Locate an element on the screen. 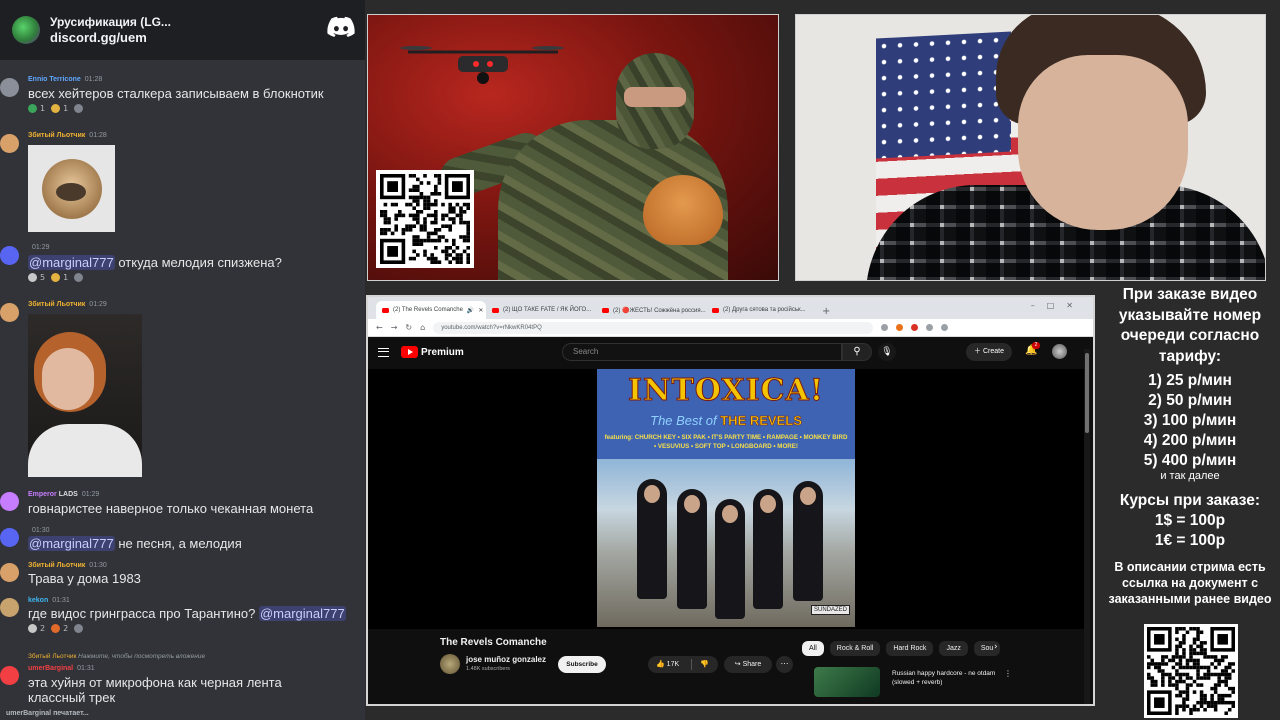 The height and width of the screenshot is (720, 1280). timestamp: 01:29 is located at coordinates (41, 247).